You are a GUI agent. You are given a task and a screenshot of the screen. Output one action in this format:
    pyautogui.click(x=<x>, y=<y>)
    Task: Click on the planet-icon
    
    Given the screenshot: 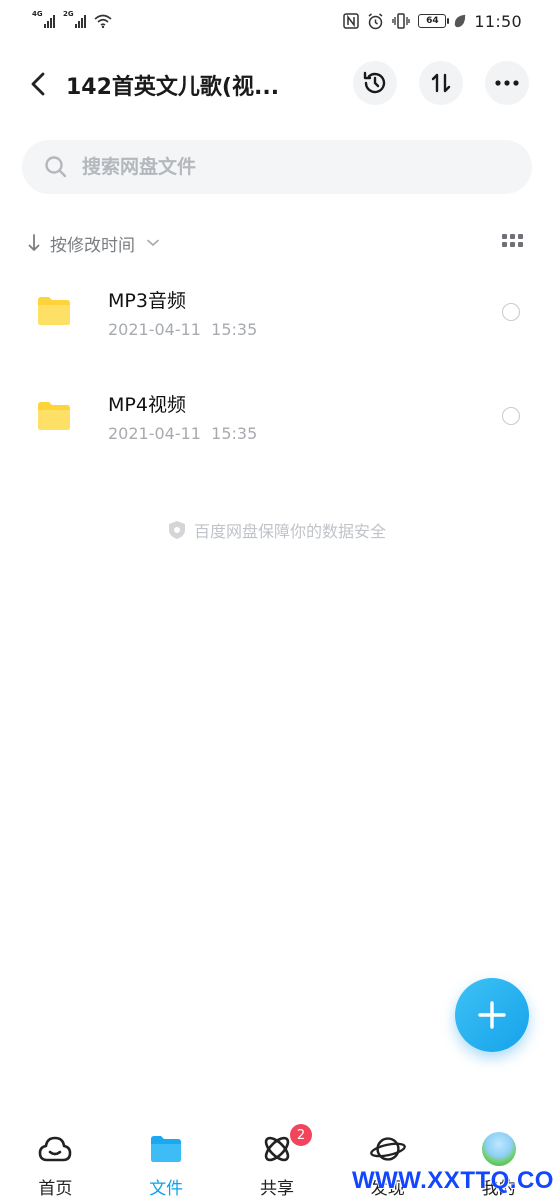 What is the action you would take?
    pyautogui.click(x=387, y=1149)
    